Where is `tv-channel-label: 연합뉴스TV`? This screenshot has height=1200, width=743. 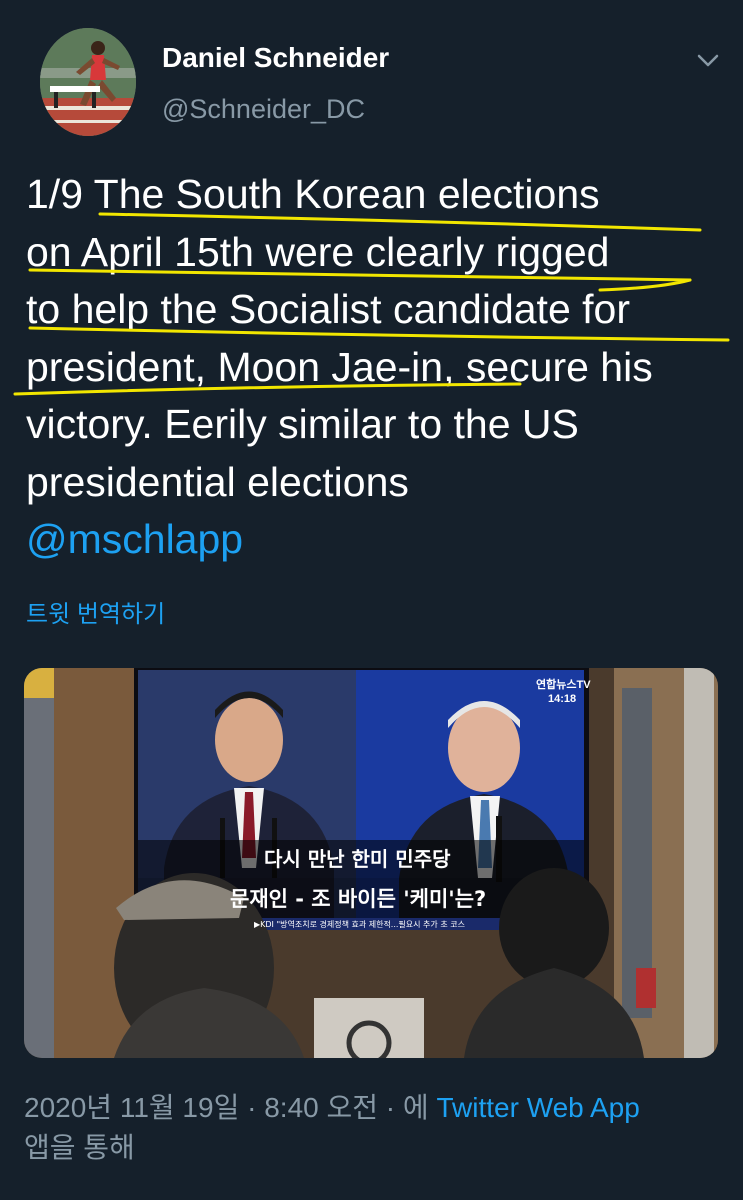 tv-channel-label: 연합뉴스TV is located at coordinates (563, 684).